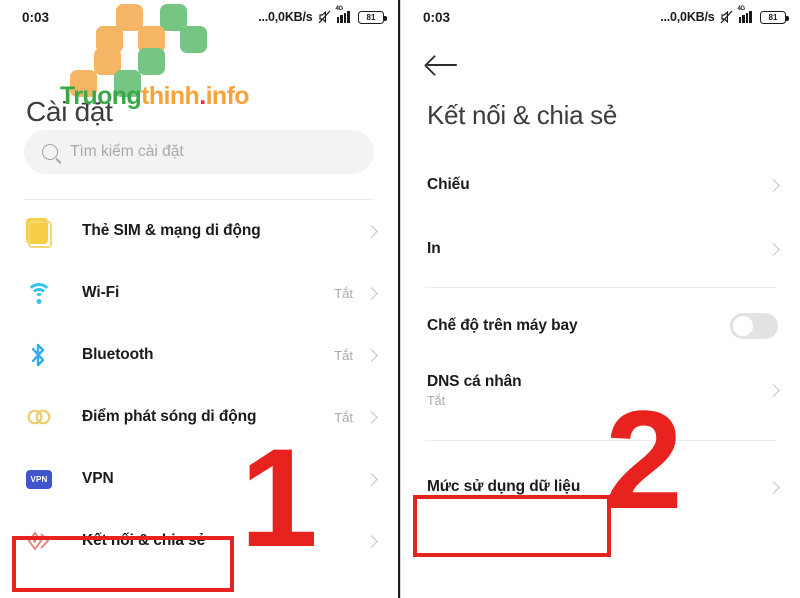  What do you see at coordinates (171, 230) in the screenshot?
I see `list-item-label: Thẻ SIM & mạng di động` at bounding box center [171, 230].